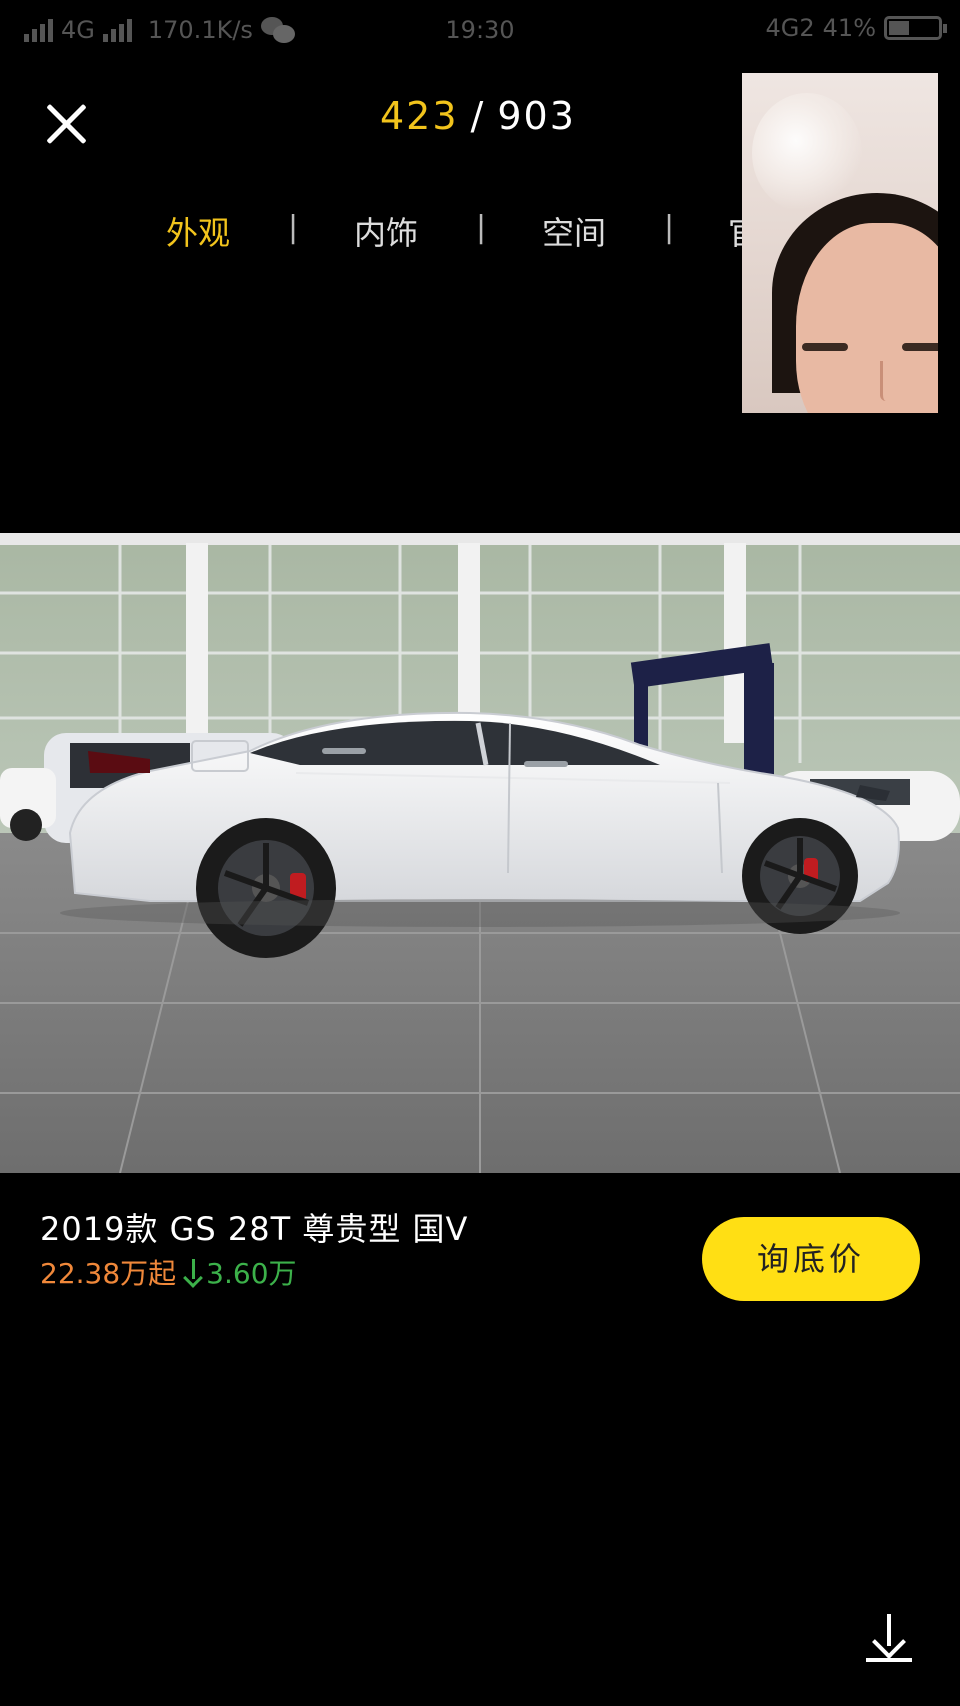 The width and height of the screenshot is (960, 1706). Describe the element at coordinates (480, 31) in the screenshot. I see `status-bar: 4G 170.1K/s 19:30 4G2 41%` at that location.